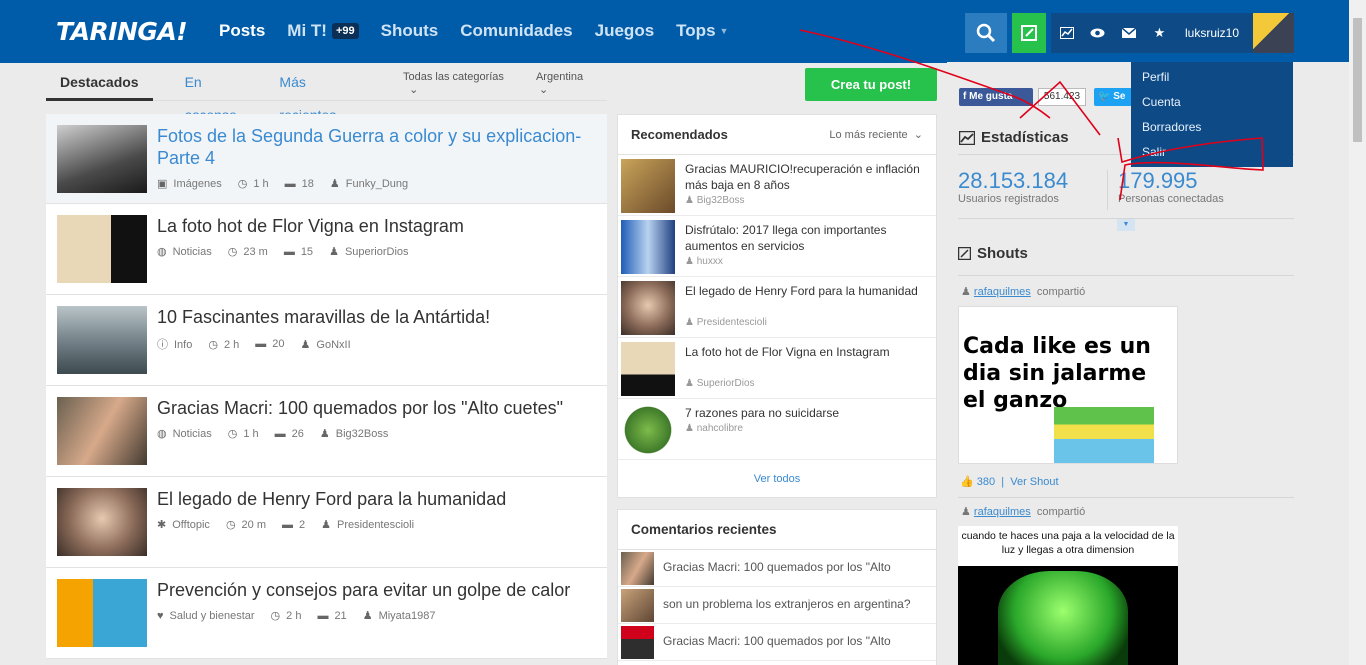 This screenshot has width=1366, height=665. What do you see at coordinates (993, 253) in the screenshot?
I see `shouts-title: Shouts` at bounding box center [993, 253].